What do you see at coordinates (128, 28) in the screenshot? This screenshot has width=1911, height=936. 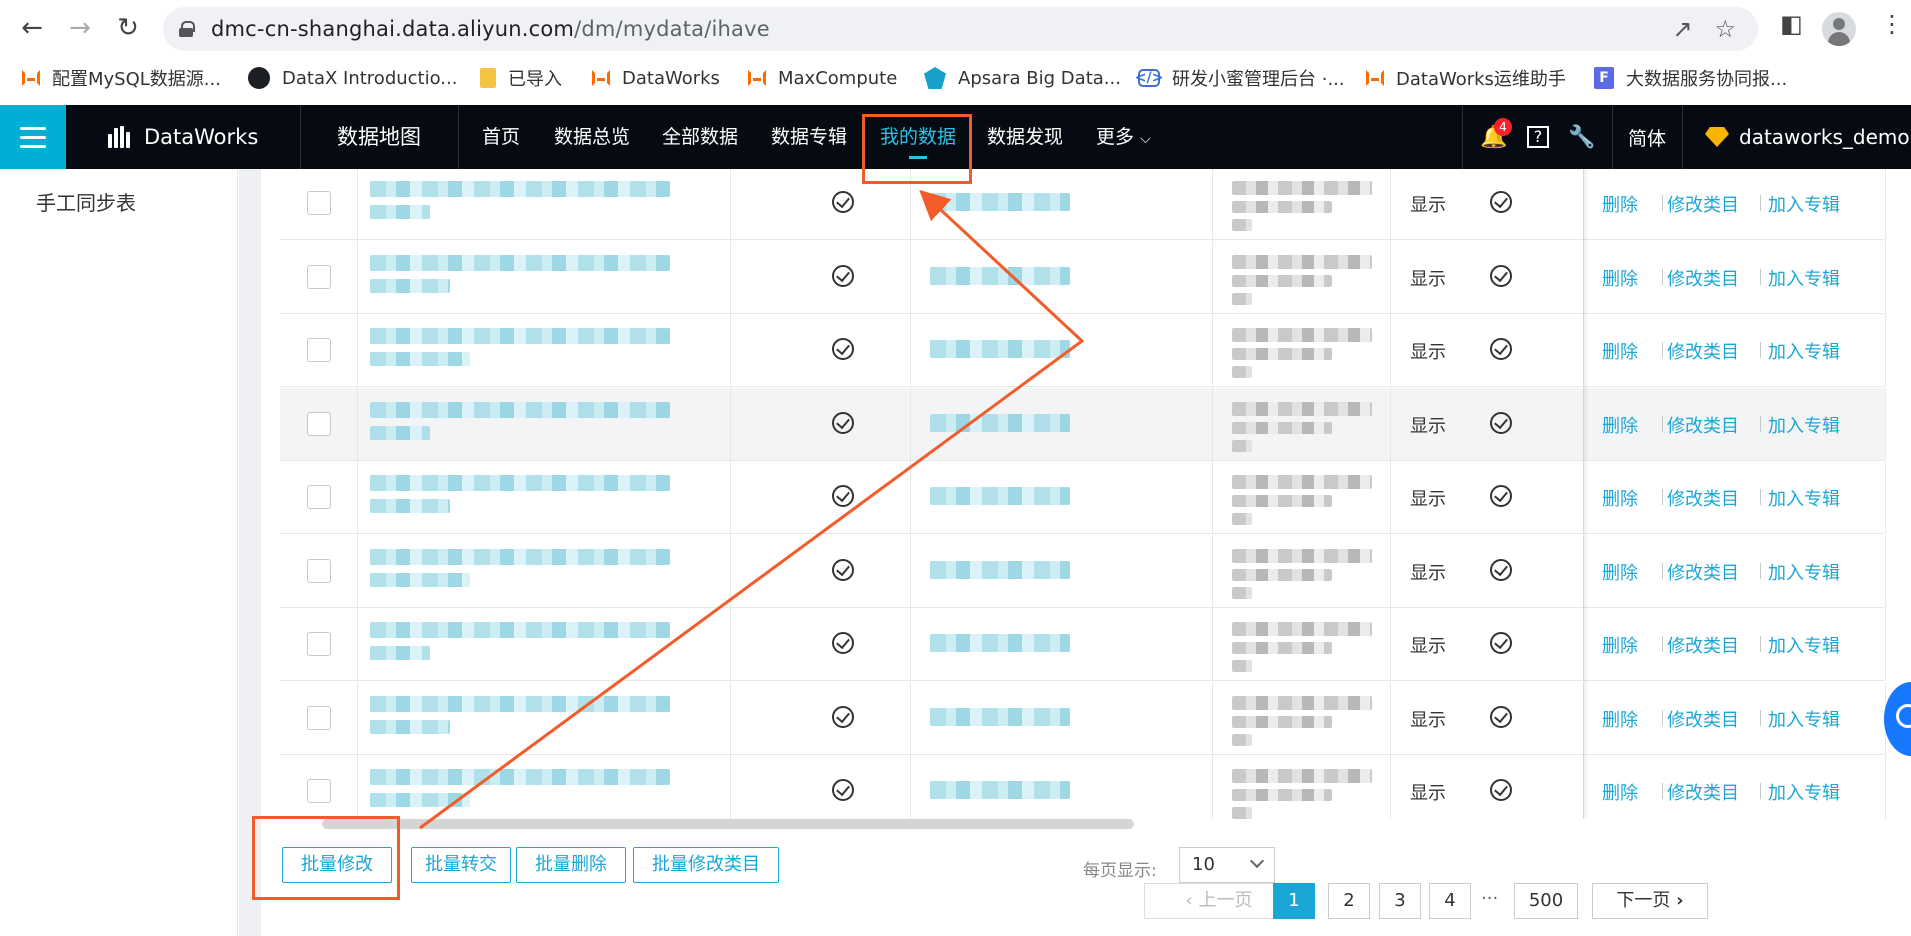 I see `reload-icon: ↻` at bounding box center [128, 28].